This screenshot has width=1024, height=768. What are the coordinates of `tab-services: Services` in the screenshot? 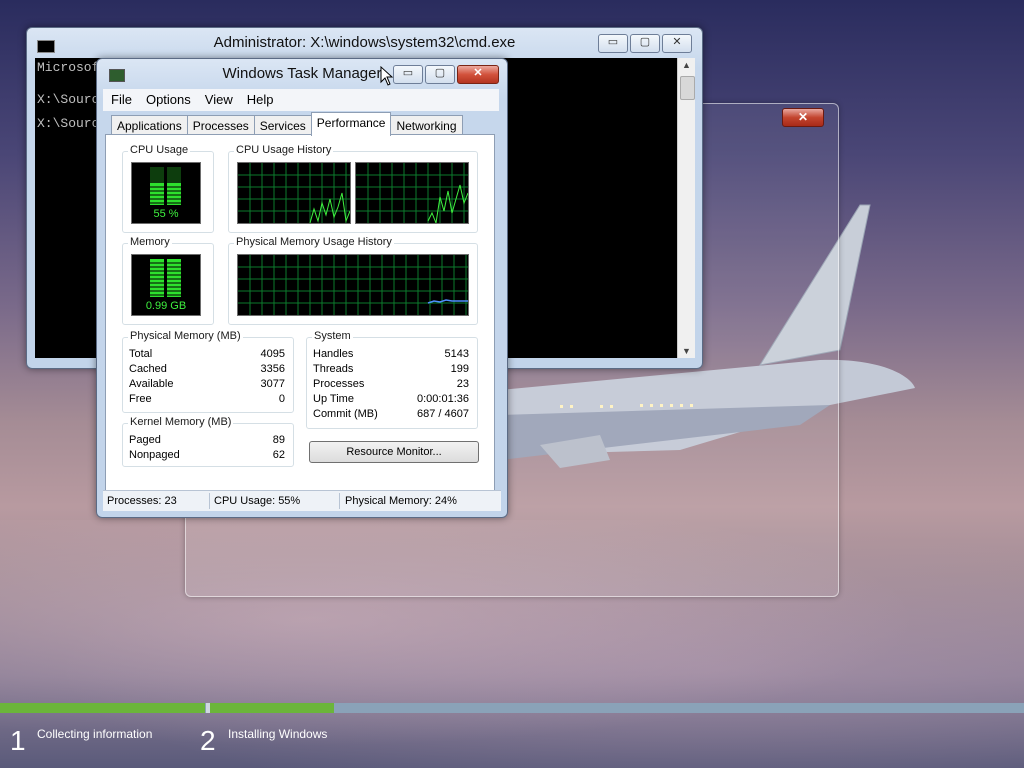 It's located at (282, 125).